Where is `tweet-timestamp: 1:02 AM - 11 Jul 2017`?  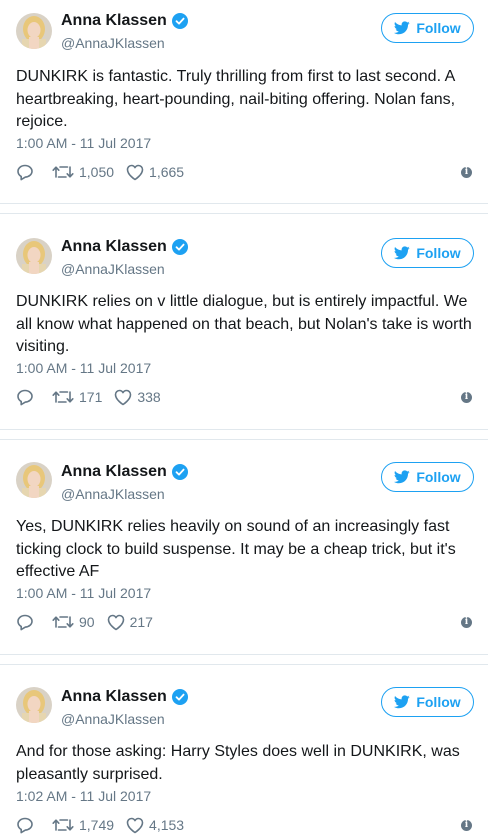
tweet-timestamp: 1:02 AM - 11 Jul 2017 is located at coordinates (83, 796).